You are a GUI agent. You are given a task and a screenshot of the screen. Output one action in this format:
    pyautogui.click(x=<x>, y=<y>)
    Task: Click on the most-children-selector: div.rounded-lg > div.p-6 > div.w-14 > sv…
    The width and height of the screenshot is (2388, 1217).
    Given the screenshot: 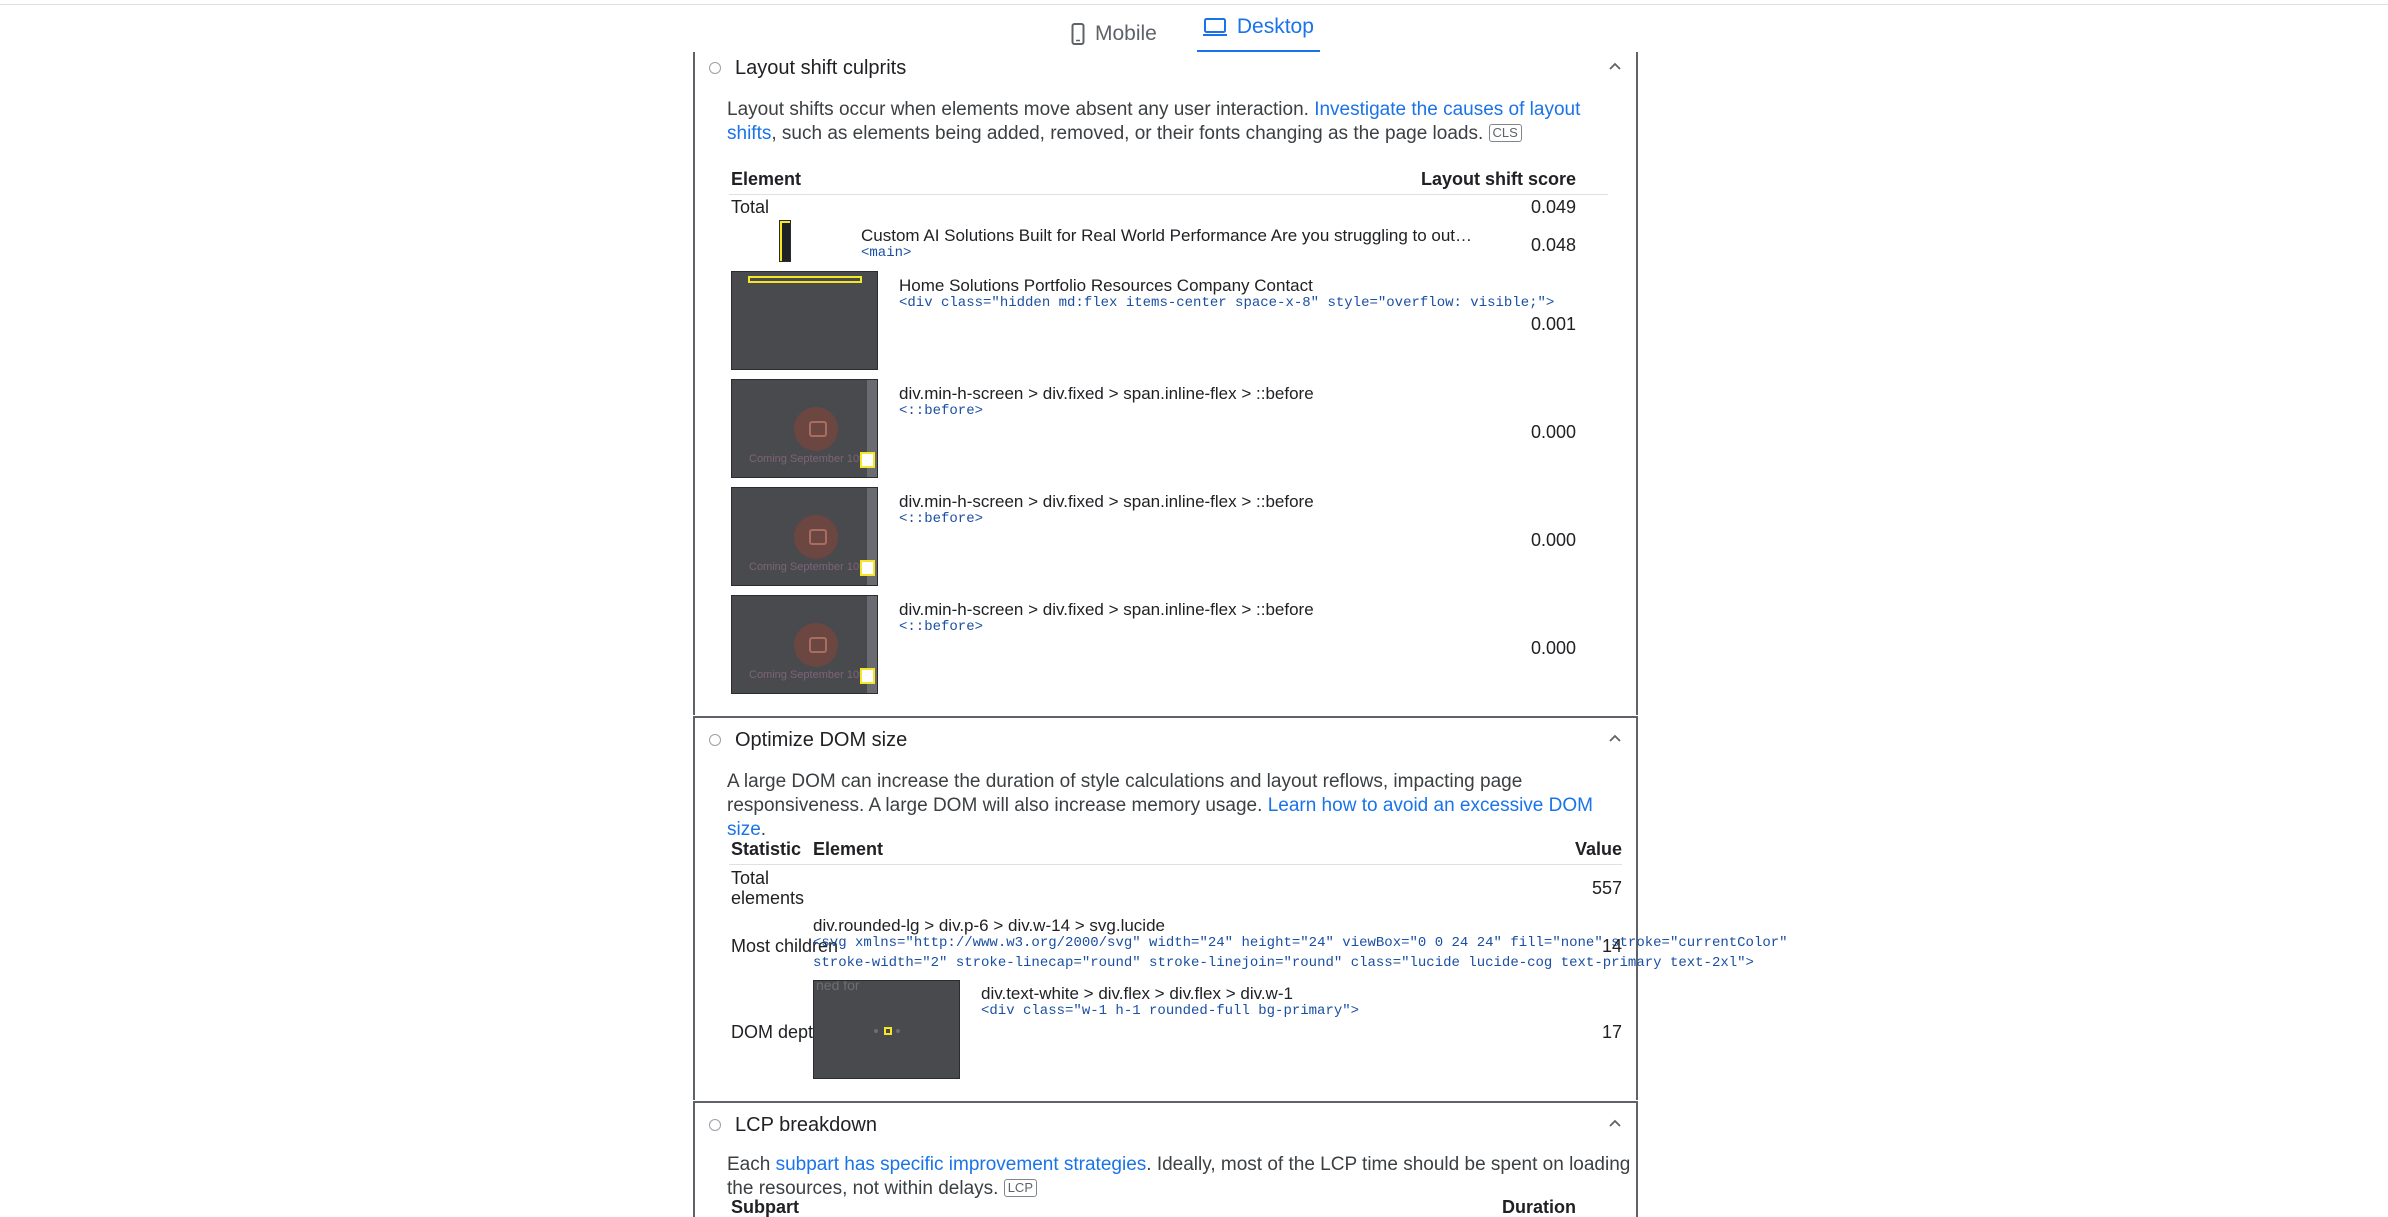 What is the action you would take?
    pyautogui.click(x=989, y=925)
    